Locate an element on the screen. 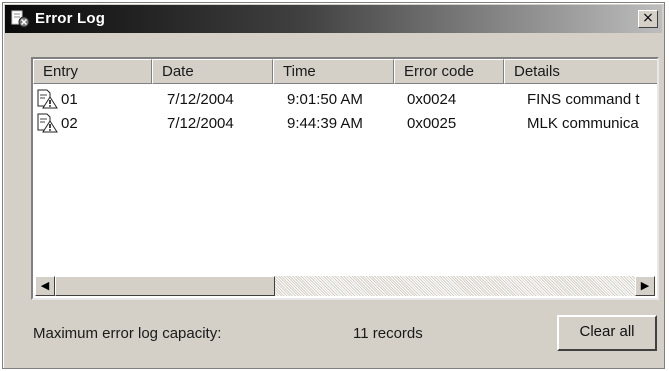 The height and width of the screenshot is (371, 669). scrollbar-track is located at coordinates (455, 286).